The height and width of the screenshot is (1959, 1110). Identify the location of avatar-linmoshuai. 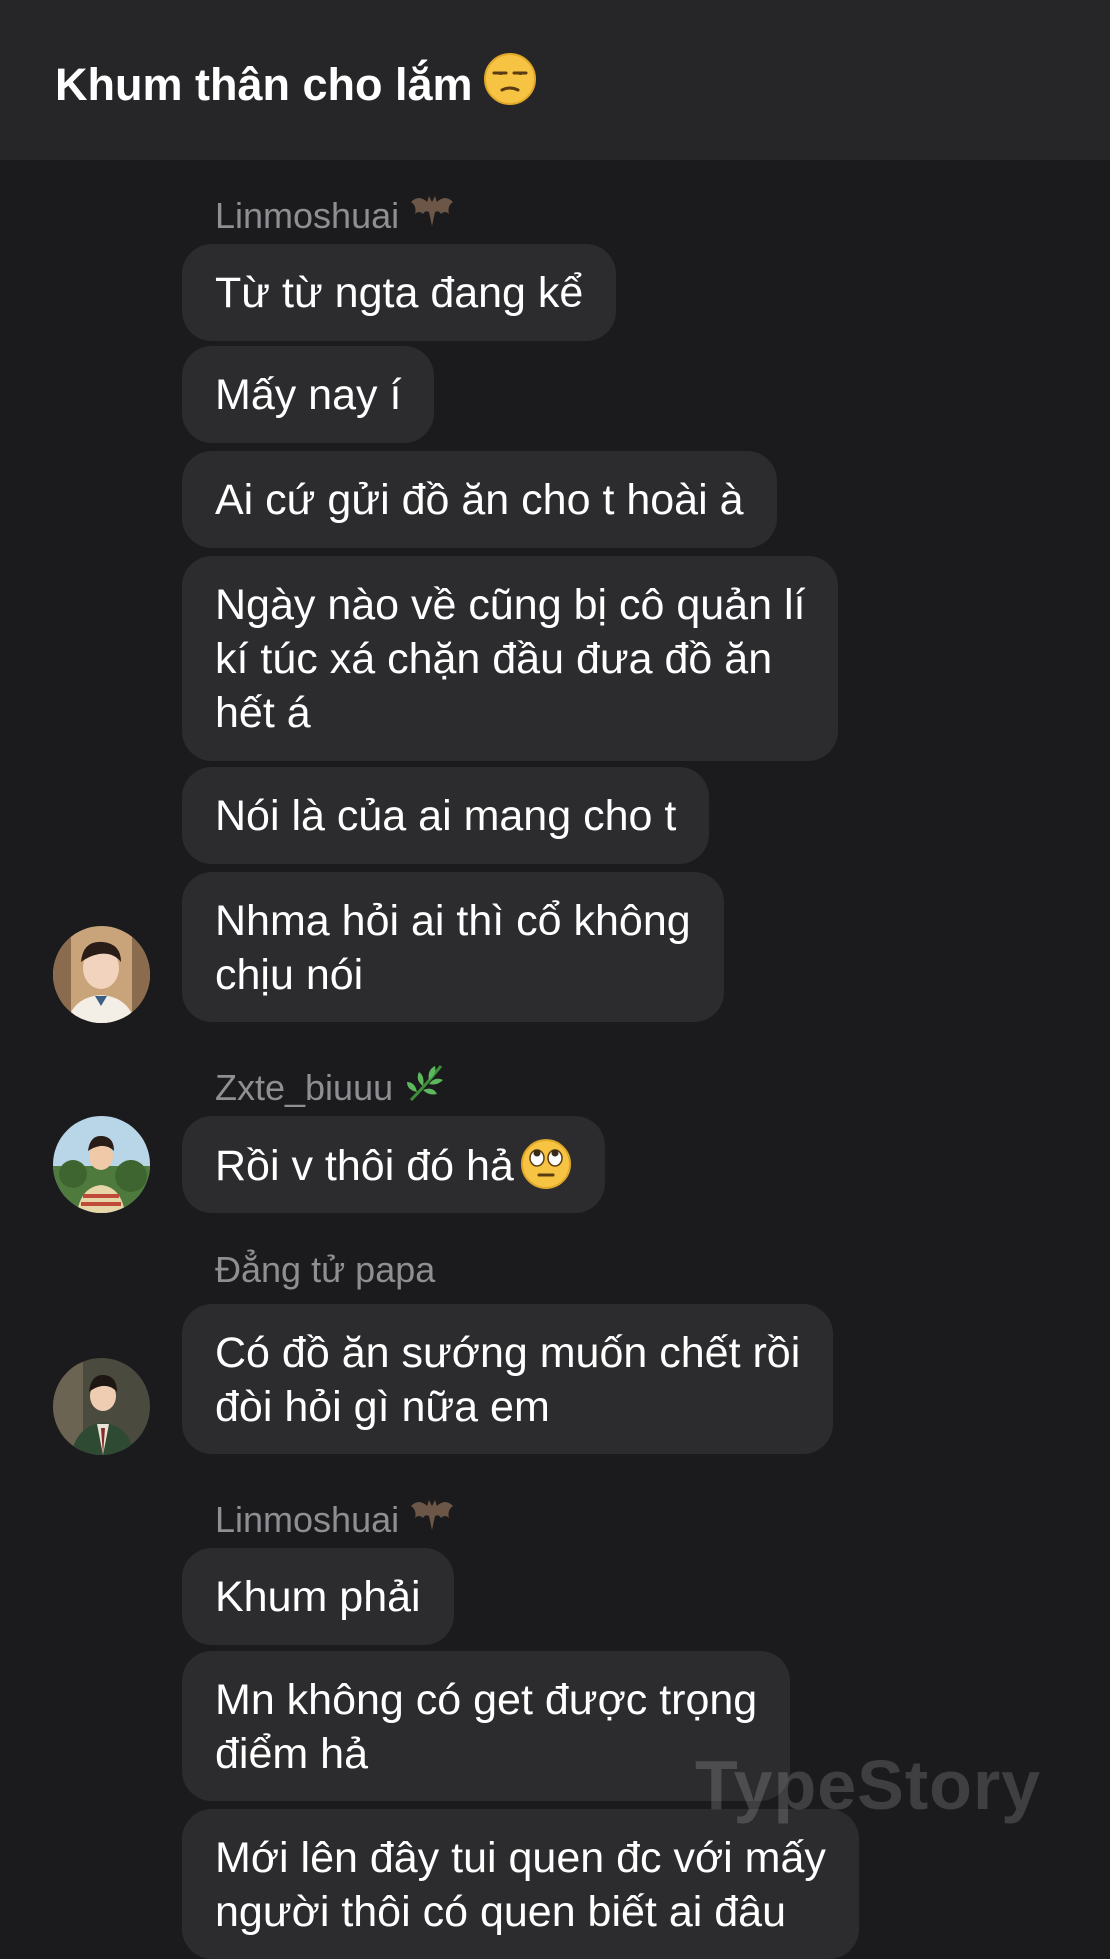
(101, 974).